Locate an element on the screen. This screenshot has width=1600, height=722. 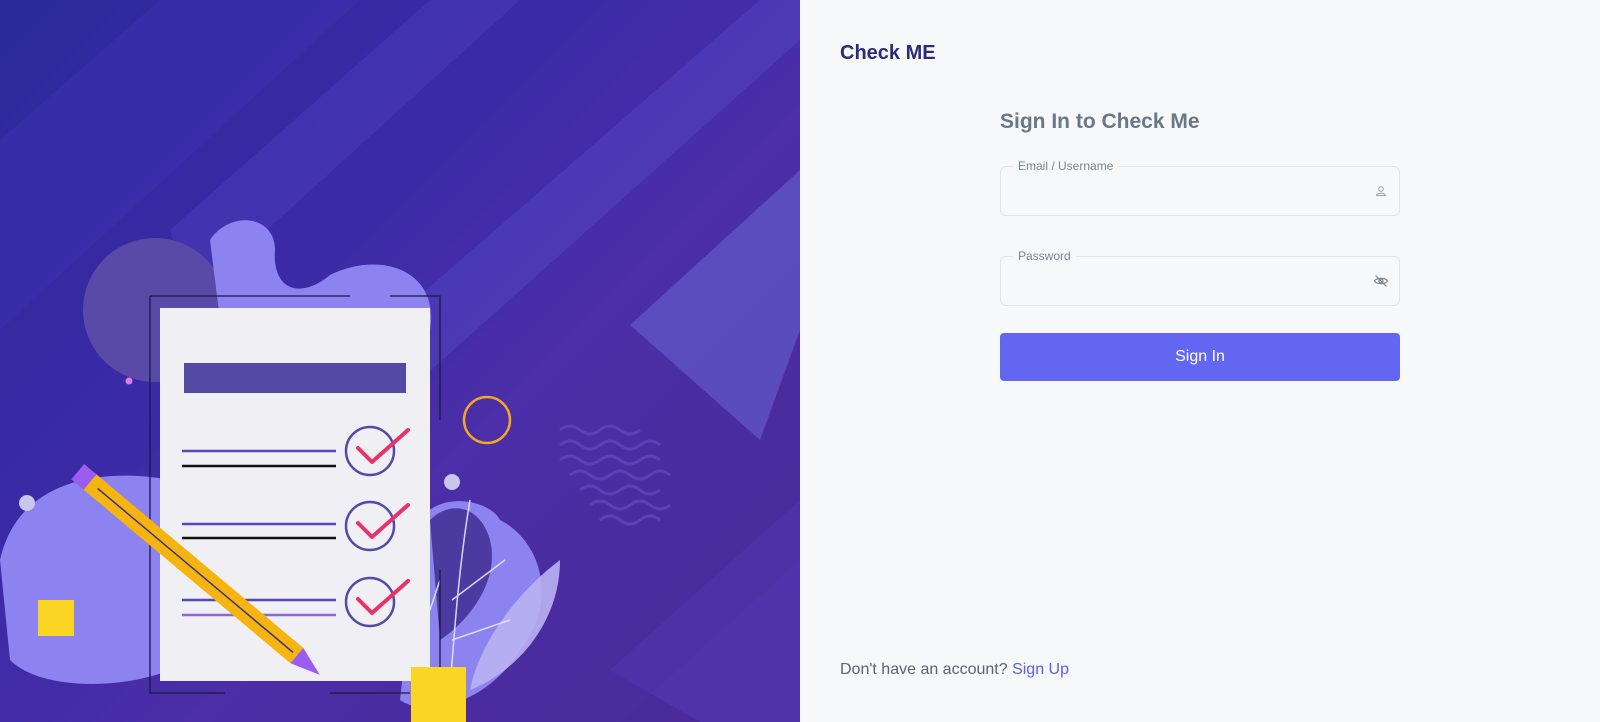
sign-up-link: Sign Up is located at coordinates (1040, 669).